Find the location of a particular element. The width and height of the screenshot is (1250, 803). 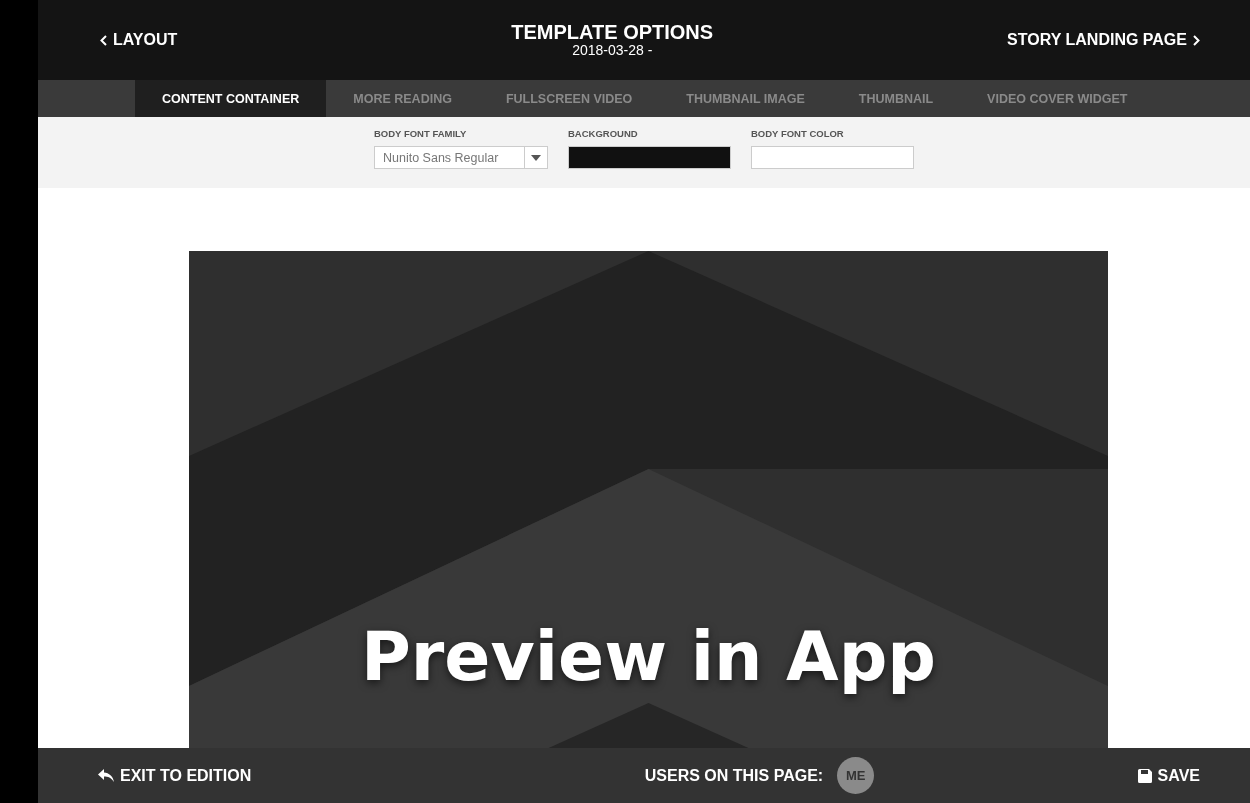

layout-link: LAYOUT is located at coordinates (139, 40).